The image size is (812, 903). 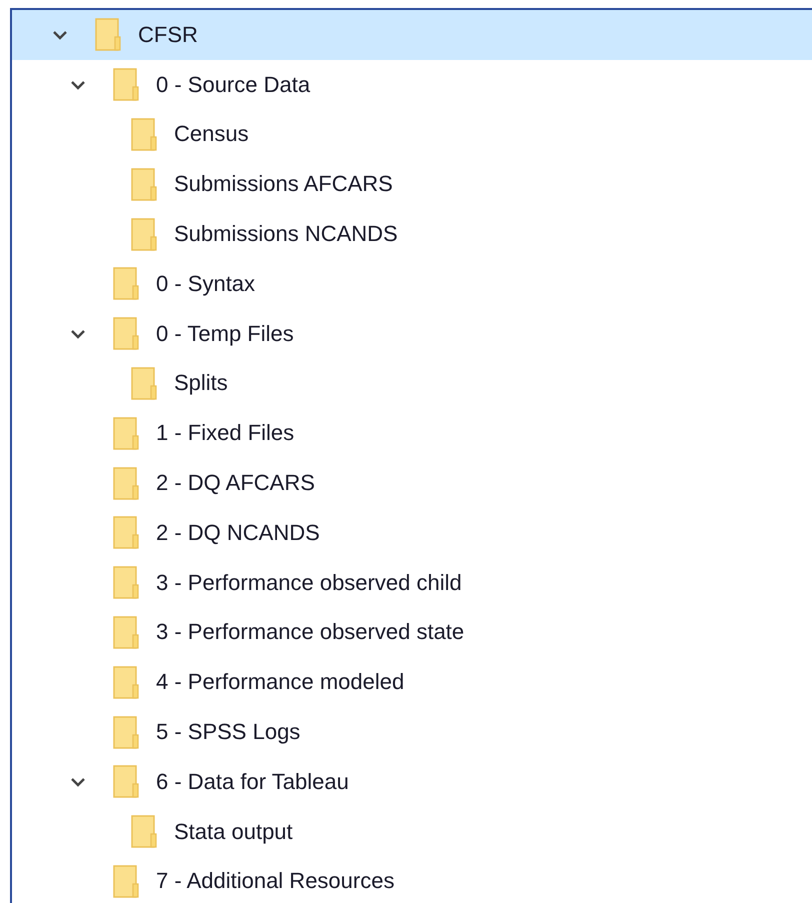 What do you see at coordinates (412, 781) in the screenshot?
I see `tree-item: 6 - Data for Tableau` at bounding box center [412, 781].